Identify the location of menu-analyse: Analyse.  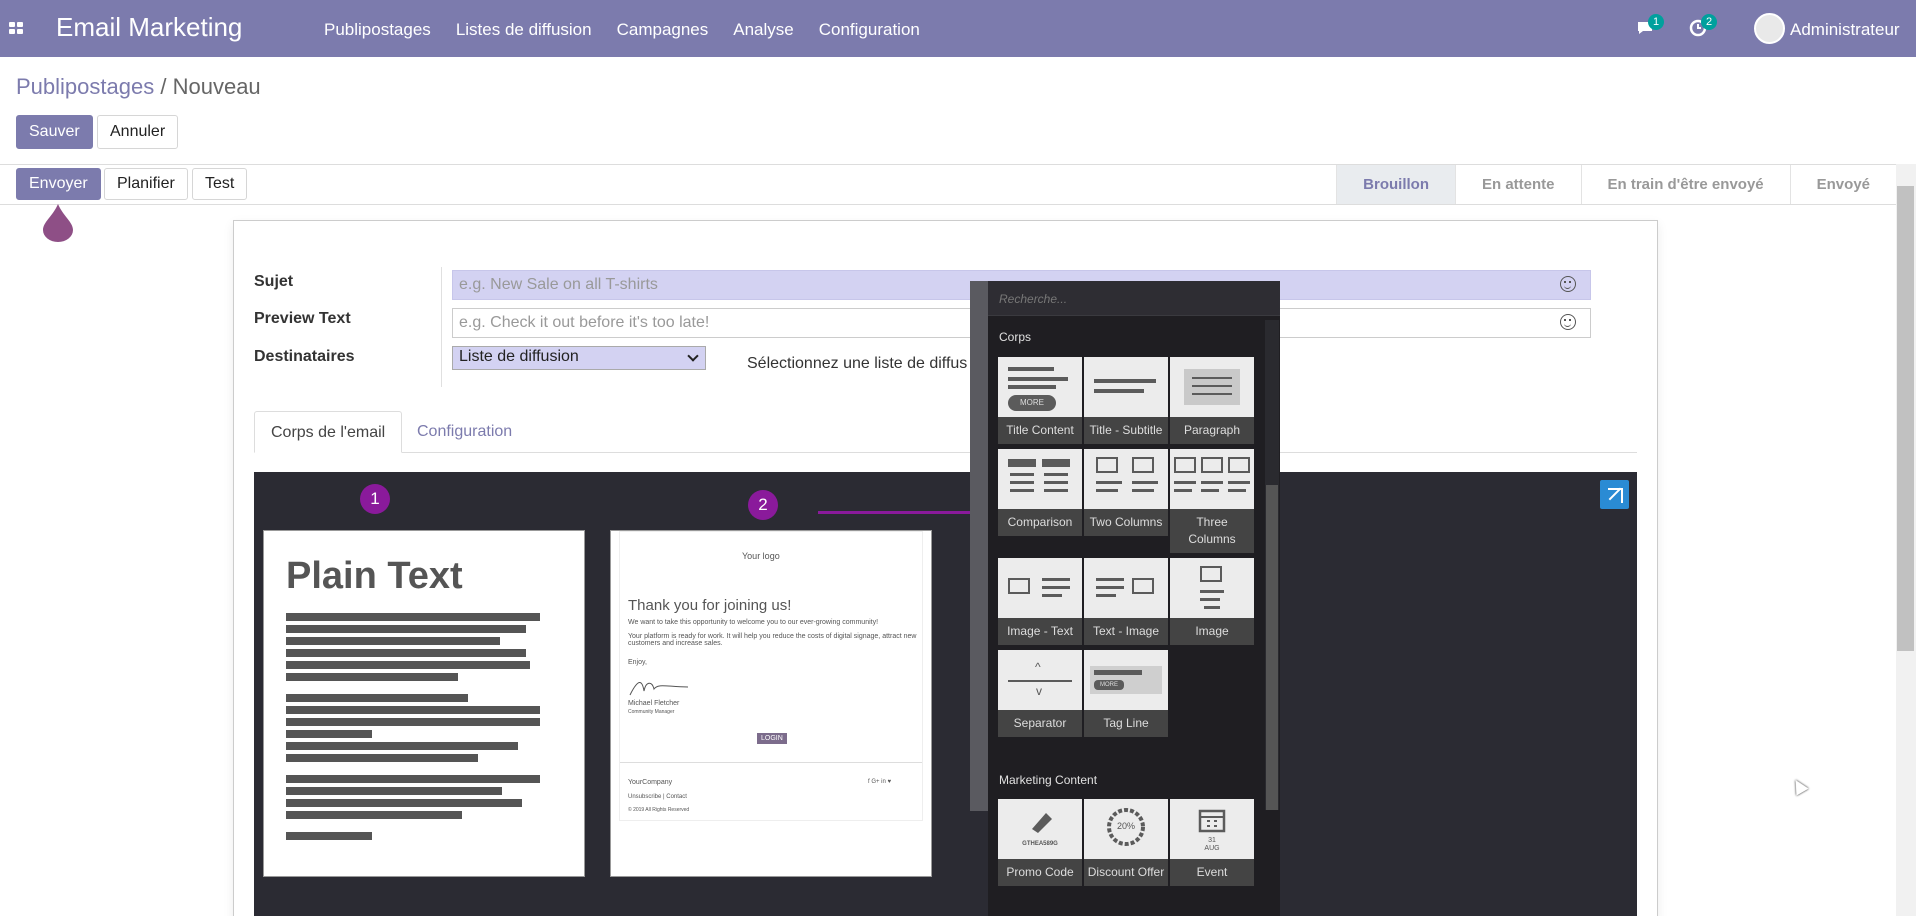
(763, 30).